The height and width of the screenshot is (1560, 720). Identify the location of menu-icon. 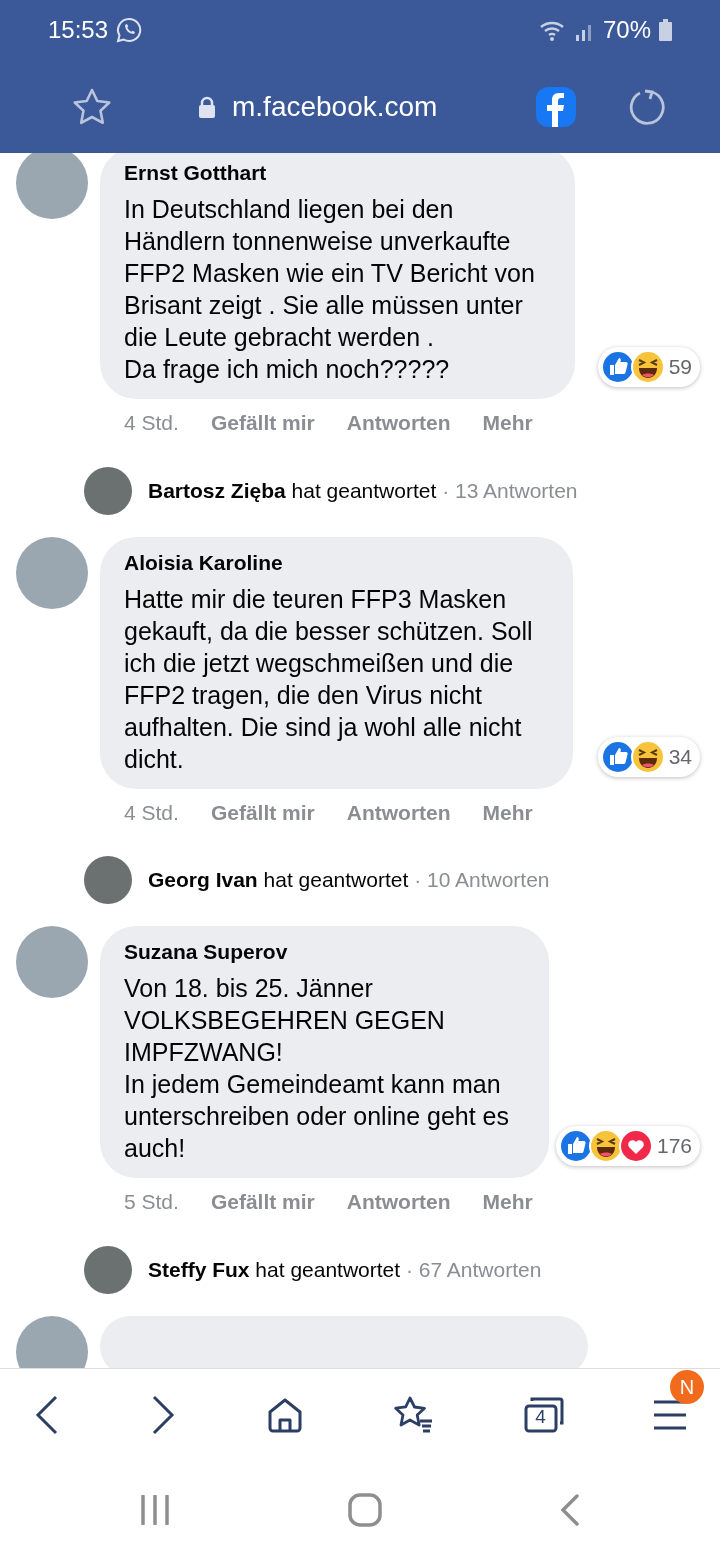
(669, 1414).